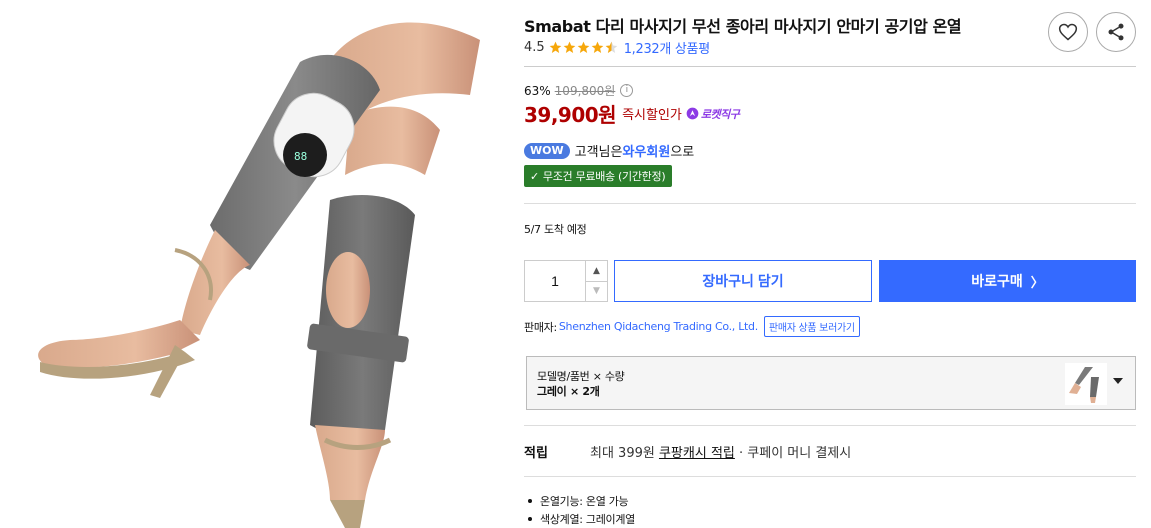 The image size is (1151, 528). I want to click on quantity-decrease-icon: ▼, so click(596, 292).